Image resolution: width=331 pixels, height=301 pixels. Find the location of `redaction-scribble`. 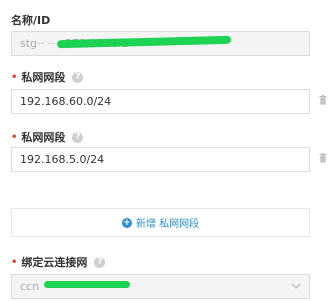

redaction-scribble is located at coordinates (87, 284).